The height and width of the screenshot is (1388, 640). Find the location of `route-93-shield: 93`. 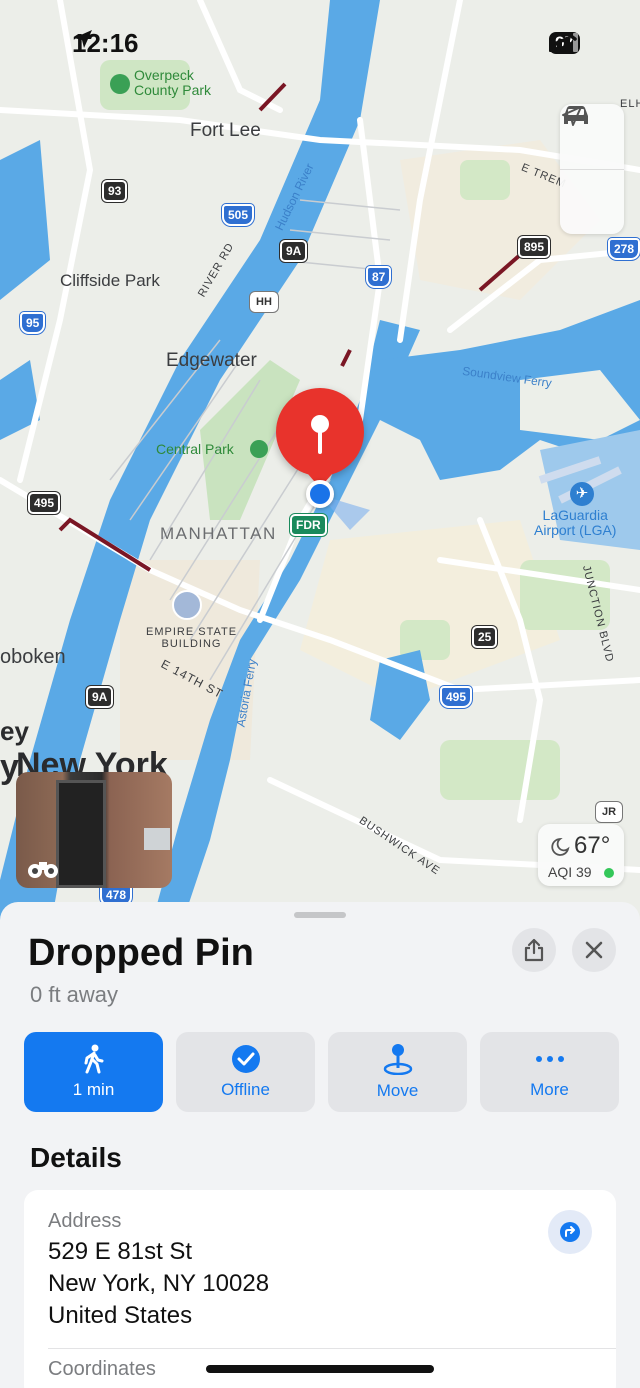

route-93-shield: 93 is located at coordinates (115, 191).